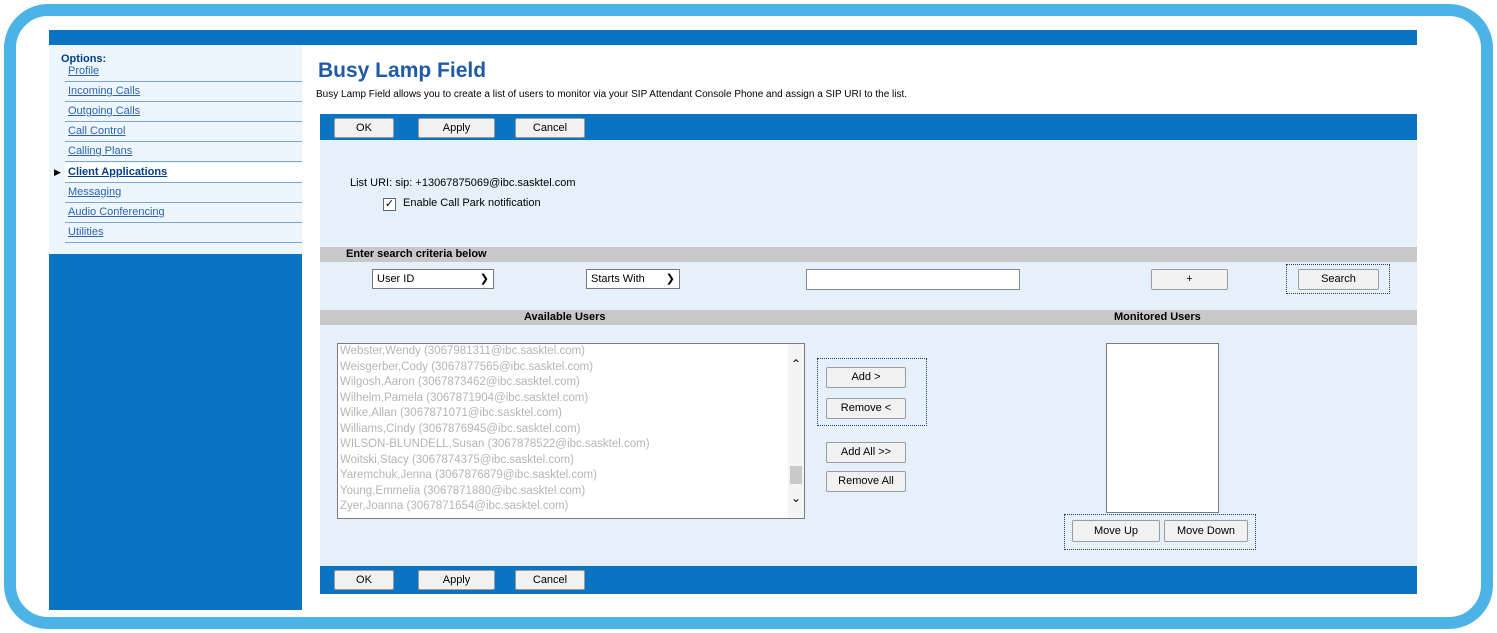  I want to click on monitored-users-header: Monitored Users, so click(1157, 317).